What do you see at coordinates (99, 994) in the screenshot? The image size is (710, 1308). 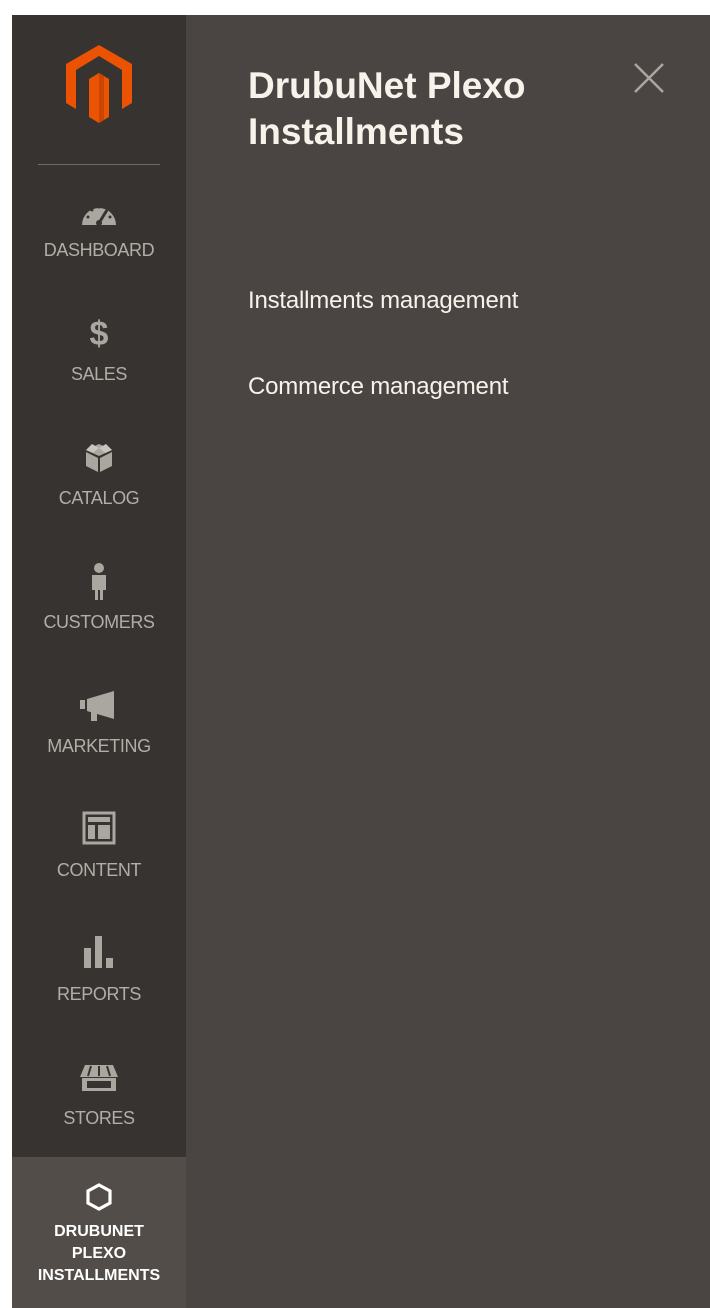 I see `sidebar-item-label: REPORTS` at bounding box center [99, 994].